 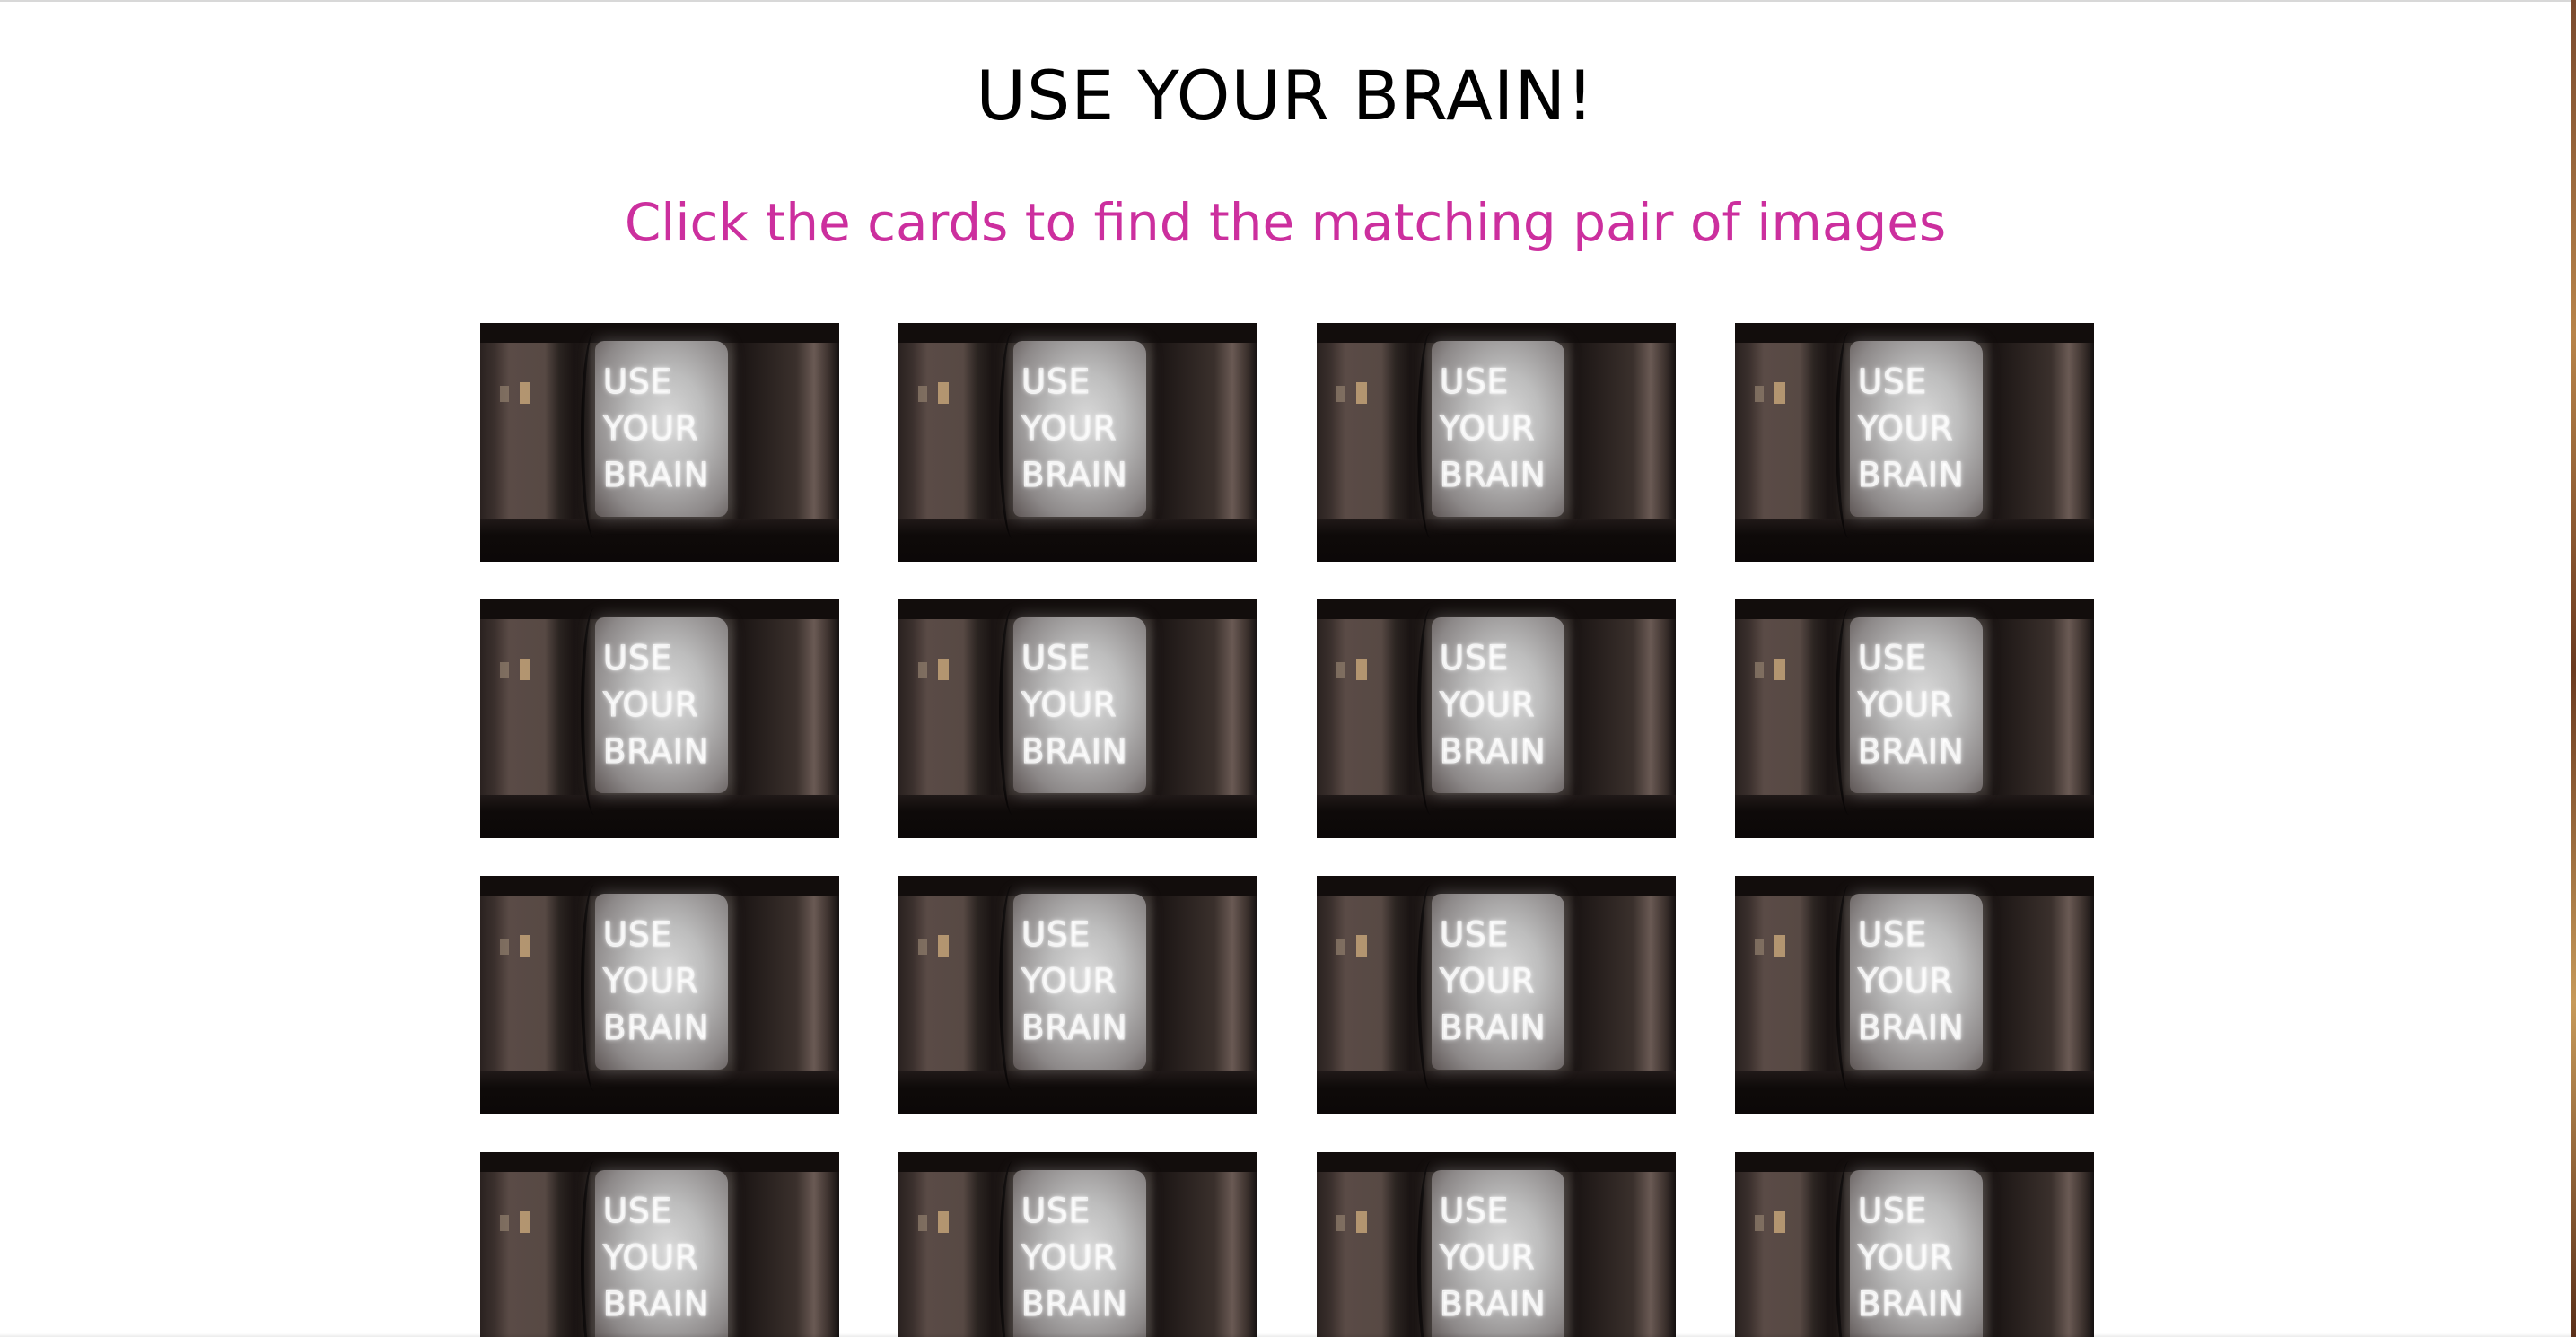 I want to click on viewport-bottom-shade, so click(x=1285, y=1335).